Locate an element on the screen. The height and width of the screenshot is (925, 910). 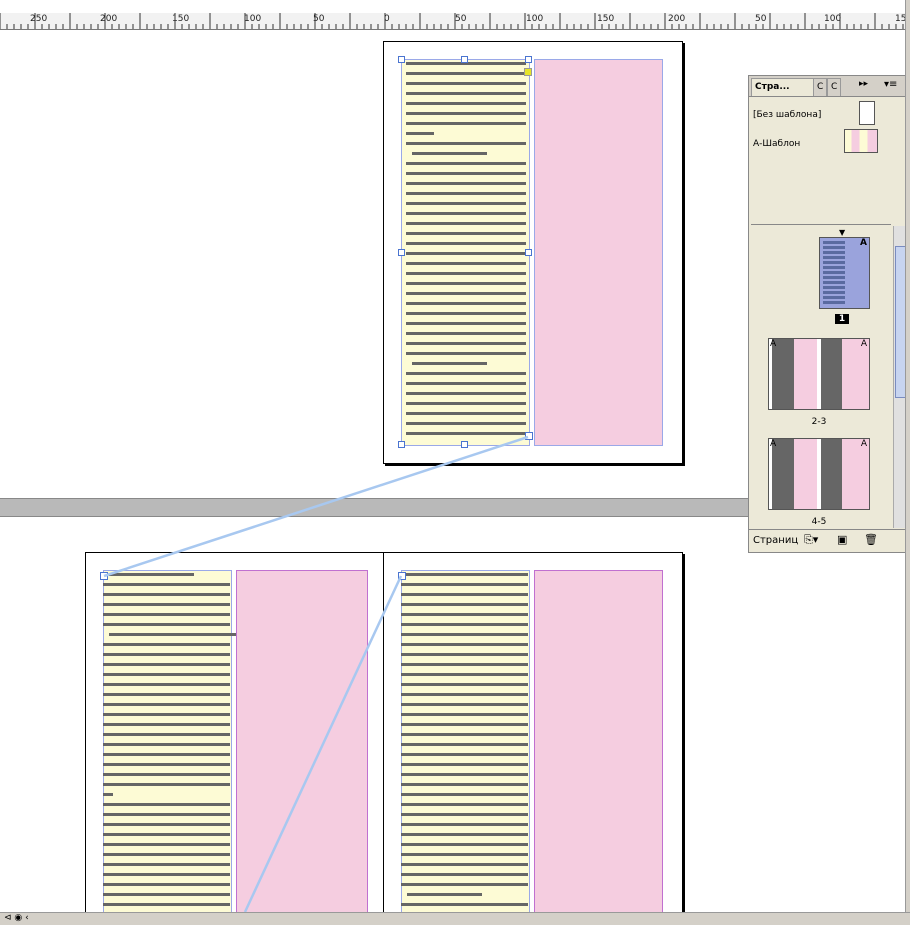
master-a: А-Шаблон is located at coordinates (776, 144).